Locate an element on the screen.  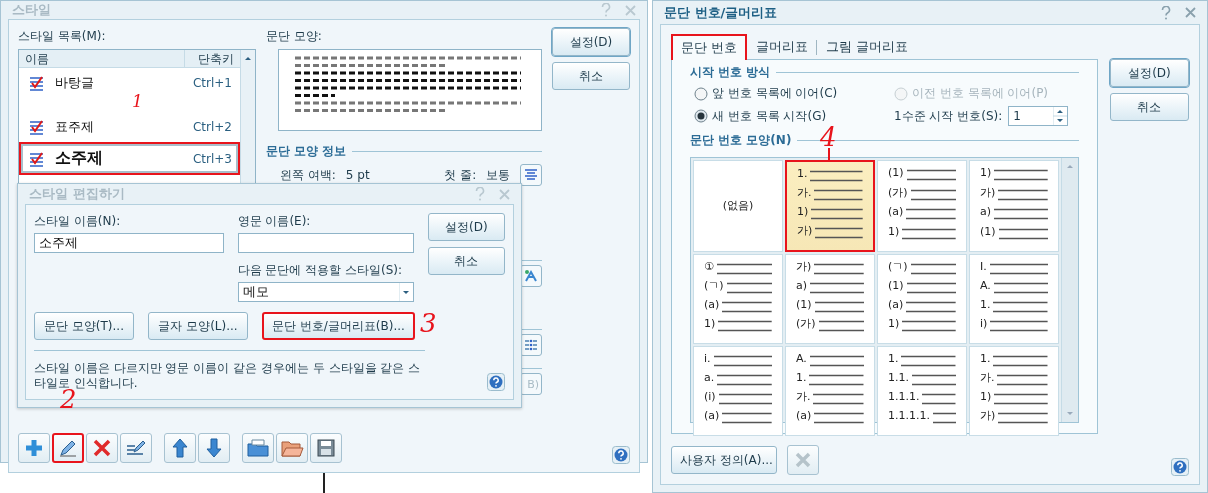
align-button is located at coordinates (531, 175).